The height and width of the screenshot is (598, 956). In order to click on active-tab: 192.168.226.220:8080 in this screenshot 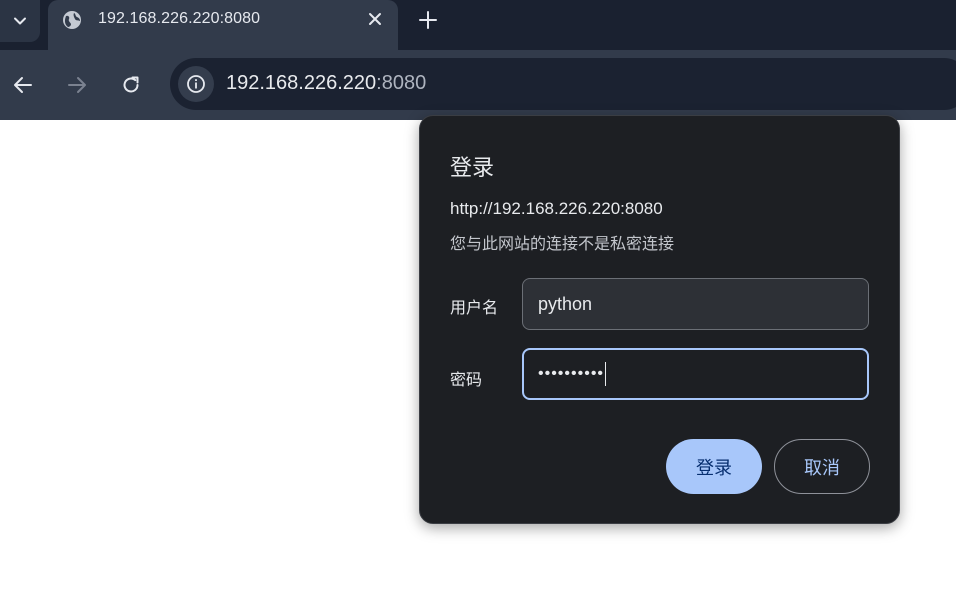, I will do `click(223, 25)`.